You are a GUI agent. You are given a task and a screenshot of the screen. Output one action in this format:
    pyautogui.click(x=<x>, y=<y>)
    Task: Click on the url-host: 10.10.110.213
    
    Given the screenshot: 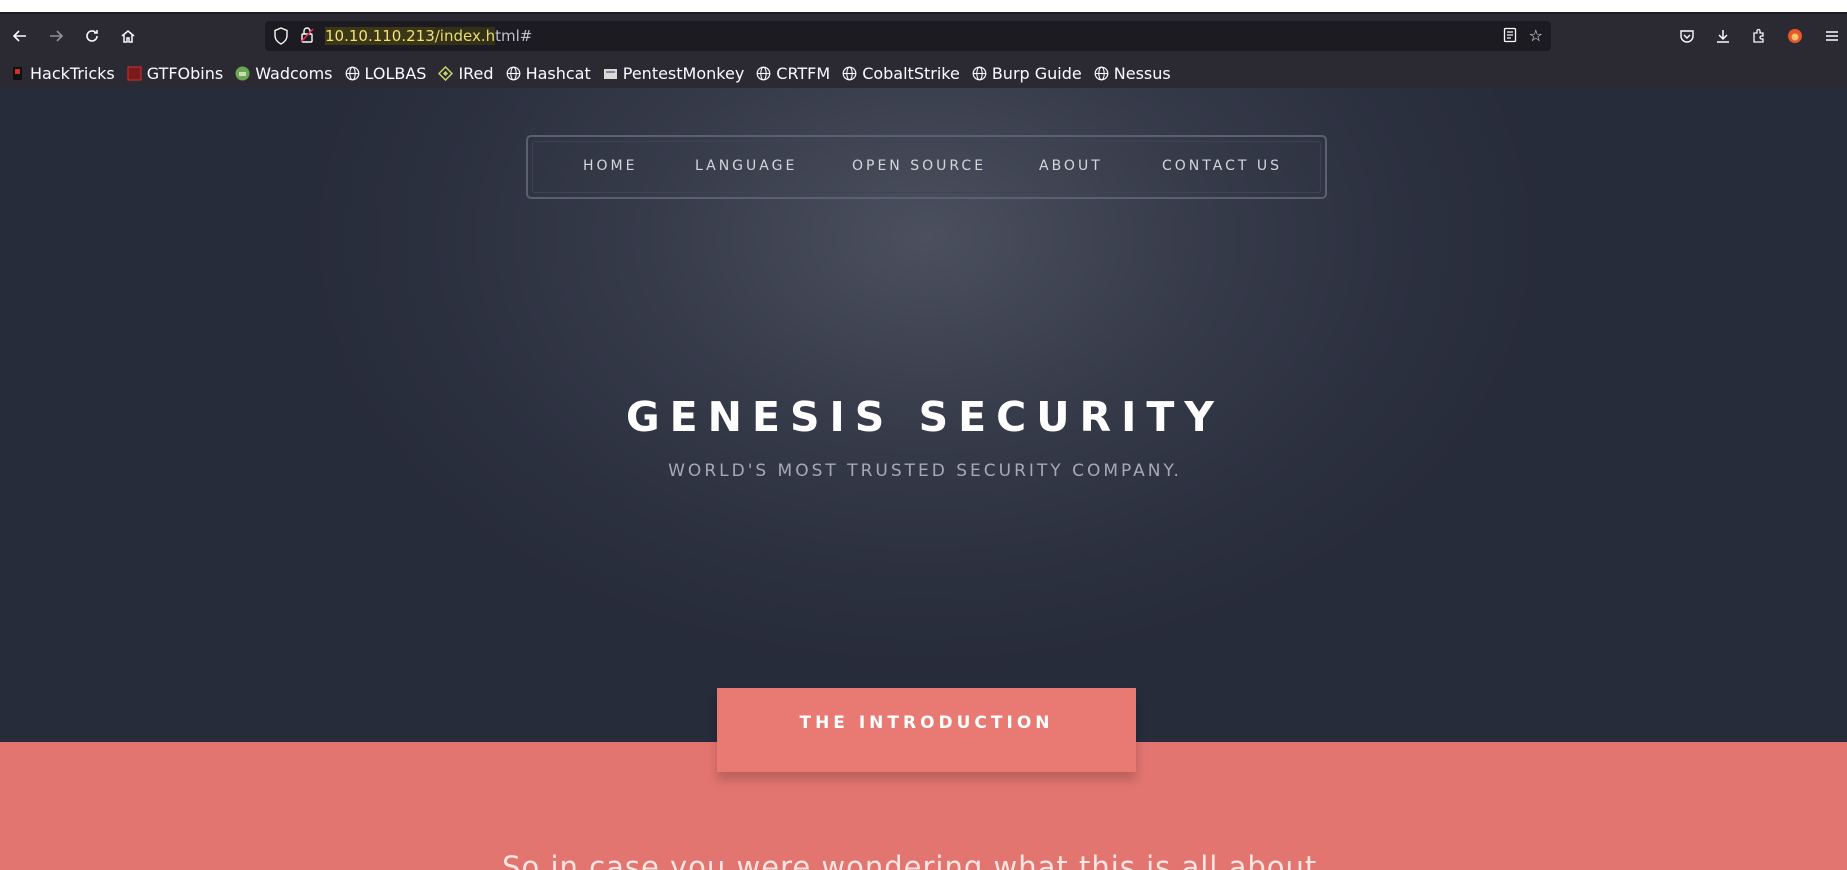 What is the action you would take?
    pyautogui.click(x=380, y=36)
    